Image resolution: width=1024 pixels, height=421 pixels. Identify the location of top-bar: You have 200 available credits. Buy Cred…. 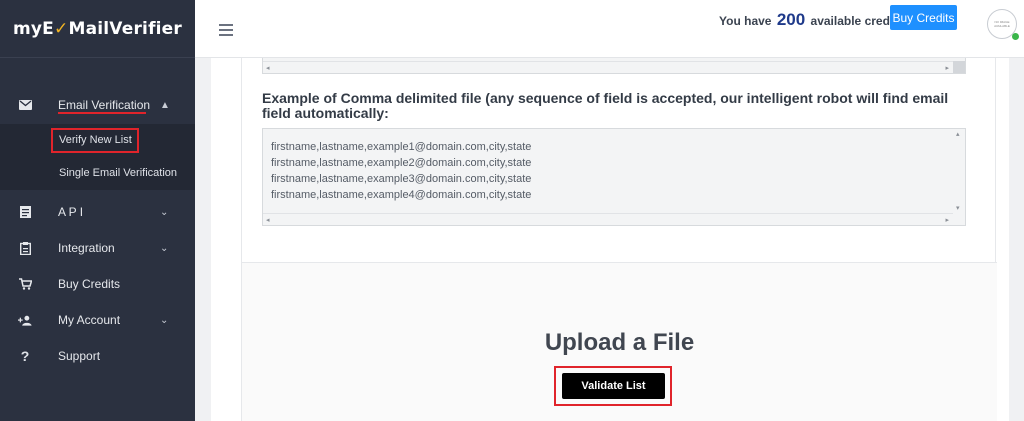
(609, 29).